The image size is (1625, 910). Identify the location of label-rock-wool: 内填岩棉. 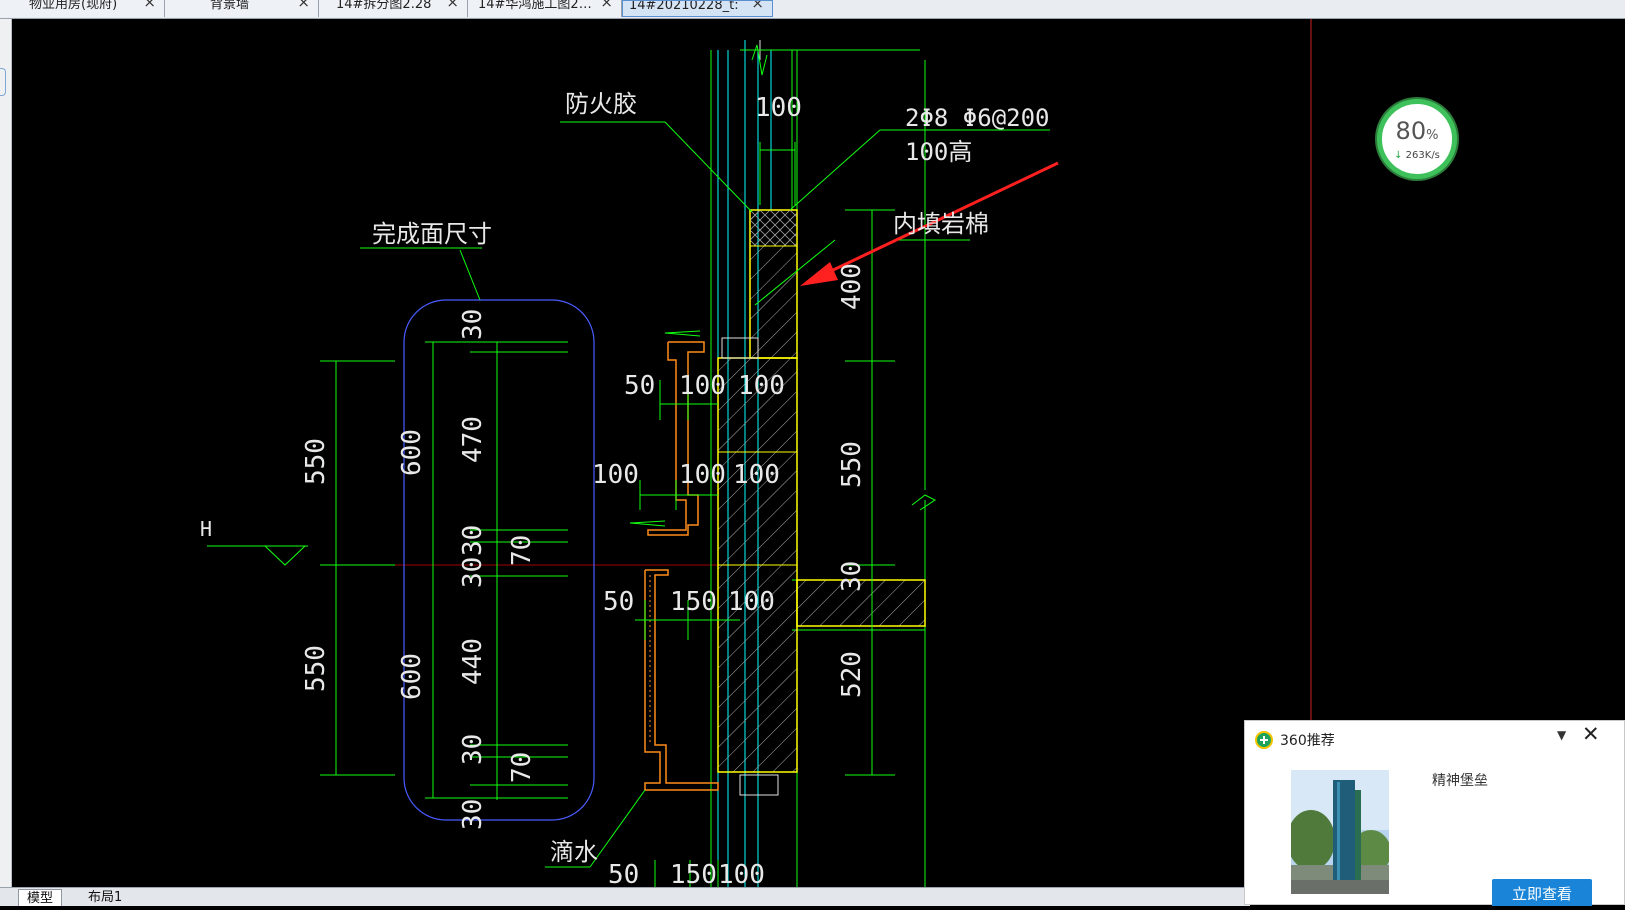
(941, 224).